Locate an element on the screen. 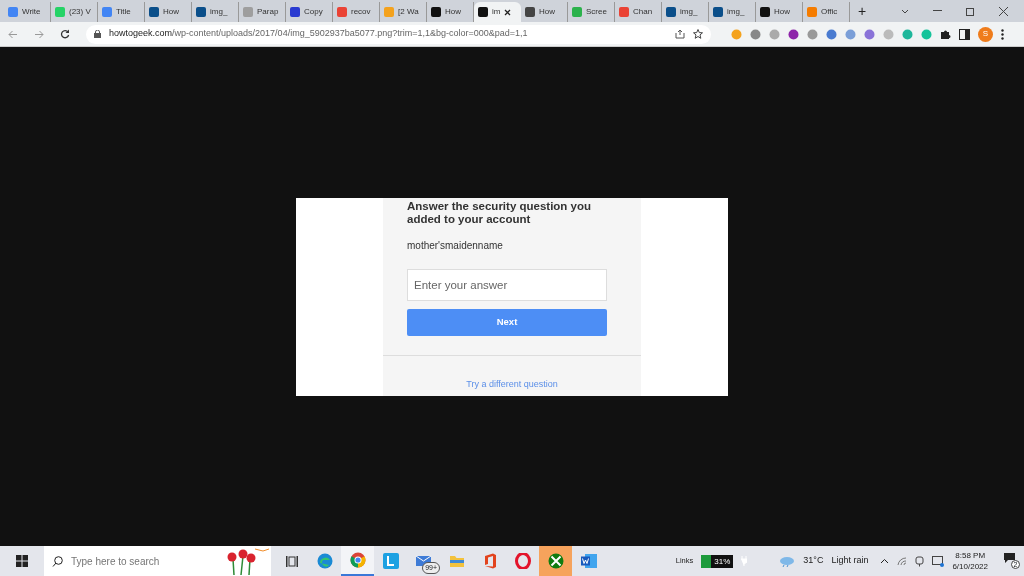 The width and height of the screenshot is (1024, 576). weather-condition: Light rain is located at coordinates (850, 561).